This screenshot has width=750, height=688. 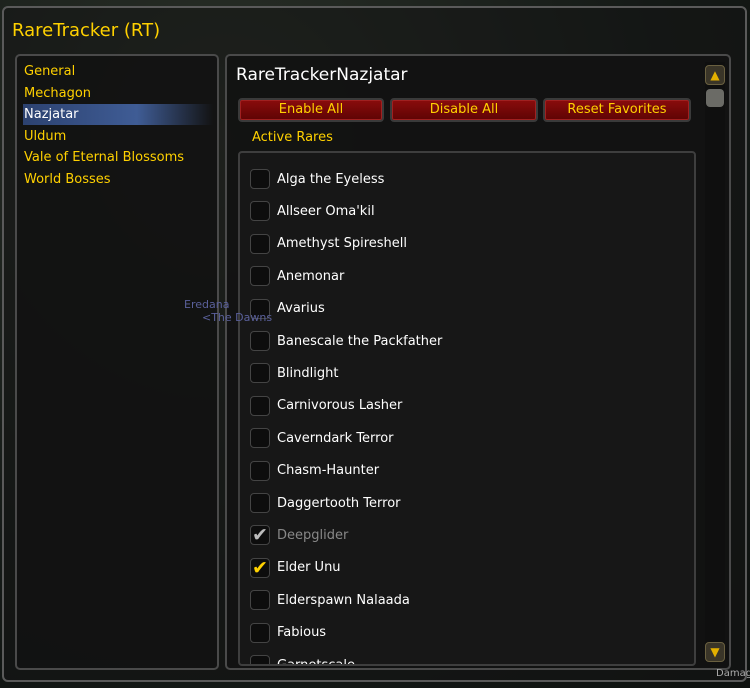 What do you see at coordinates (316, 661) in the screenshot?
I see `rare-label: Garnetscale` at bounding box center [316, 661].